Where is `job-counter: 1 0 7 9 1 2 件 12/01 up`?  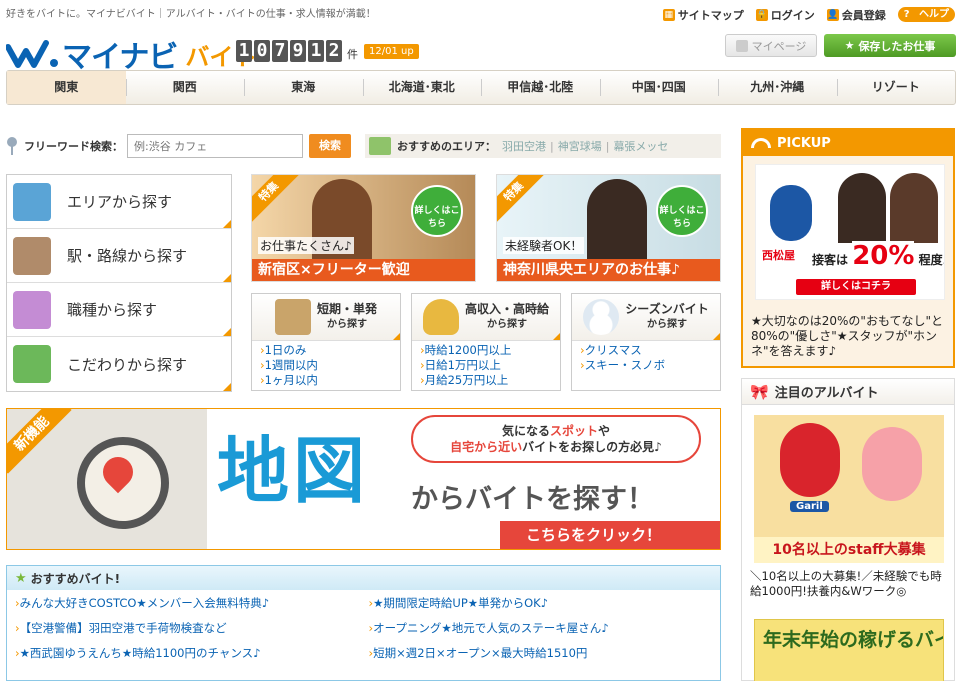
job-counter: 1 0 7 9 1 2 件 12/01 up is located at coordinates (327, 51).